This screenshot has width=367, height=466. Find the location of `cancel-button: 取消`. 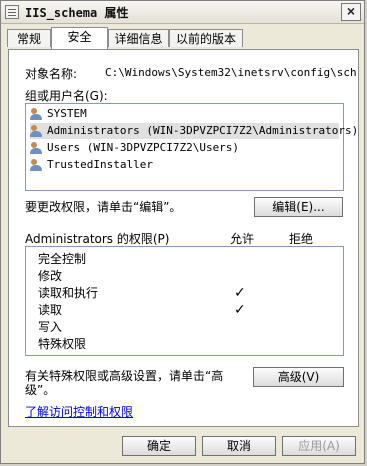

cancel-button: 取消 is located at coordinates (239, 446).